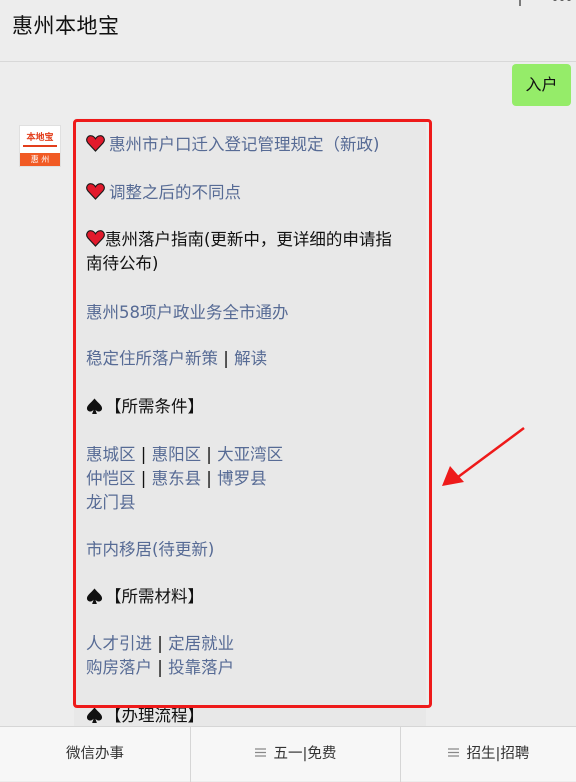  I want to click on menu-tab-enrollment: 招生|招聘, so click(488, 754).